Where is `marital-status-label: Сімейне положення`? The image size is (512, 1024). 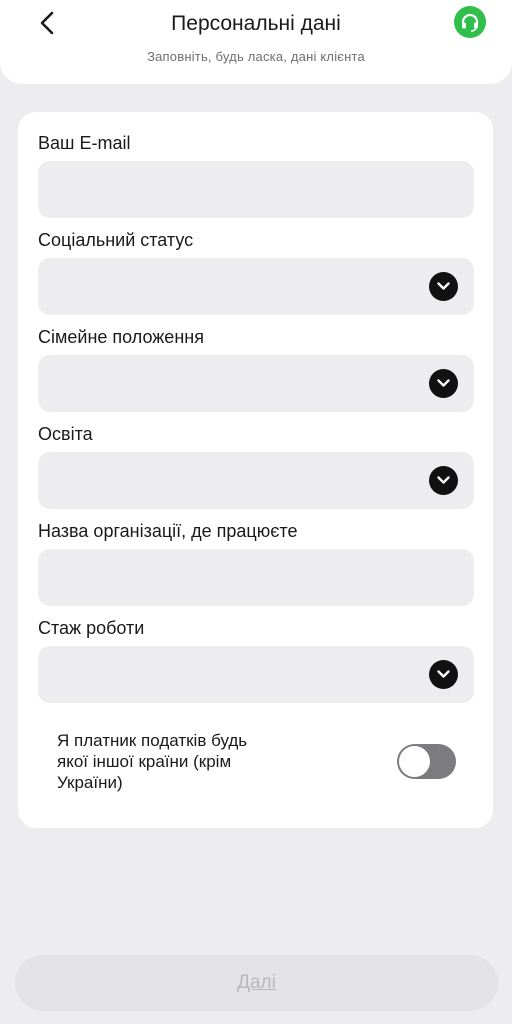
marital-status-label: Сімейне положення is located at coordinates (121, 337).